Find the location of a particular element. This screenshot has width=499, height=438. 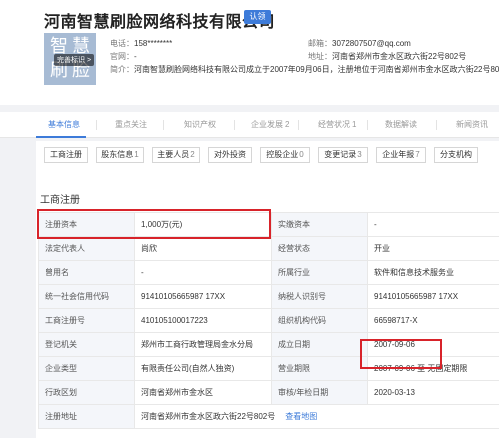

phone-value: 158******** is located at coordinates (153, 43).